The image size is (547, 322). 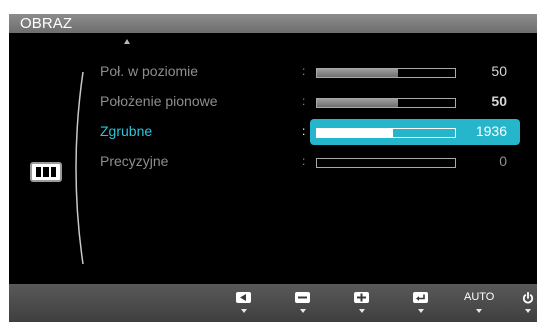 I want to click on minus-icon, so click(x=302, y=297).